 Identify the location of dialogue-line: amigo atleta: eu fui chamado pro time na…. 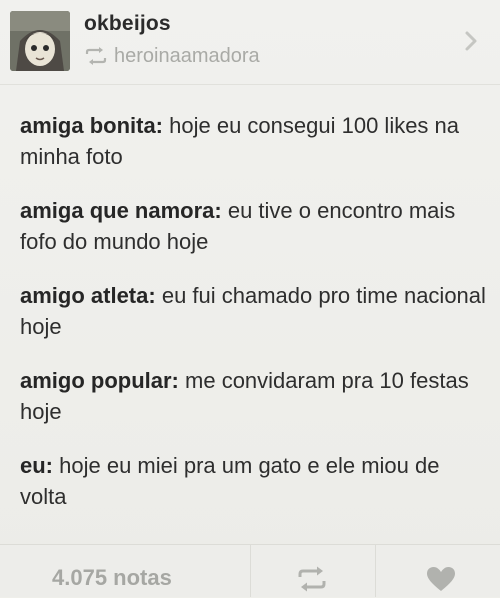
(255, 311).